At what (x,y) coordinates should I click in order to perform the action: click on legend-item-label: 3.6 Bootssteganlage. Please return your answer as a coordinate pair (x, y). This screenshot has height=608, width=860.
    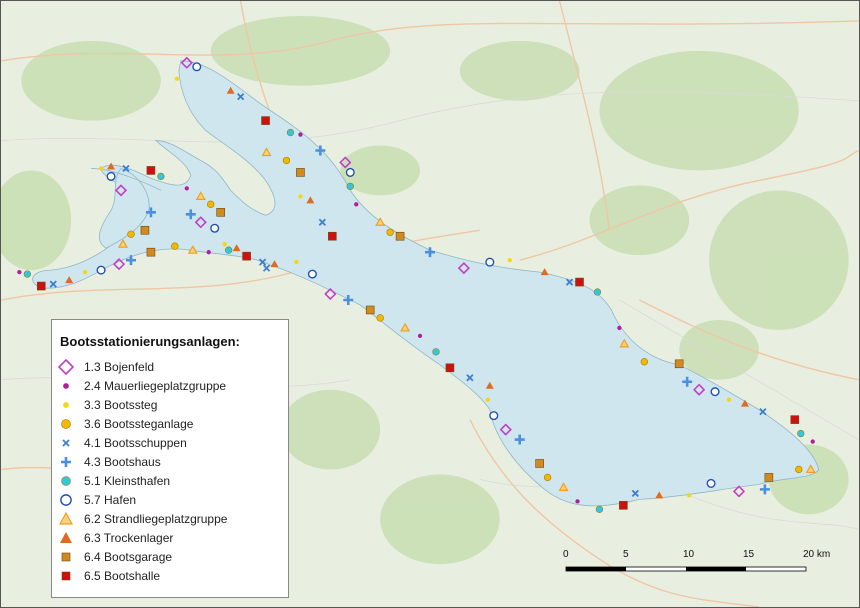
    Looking at the image, I should click on (139, 424).